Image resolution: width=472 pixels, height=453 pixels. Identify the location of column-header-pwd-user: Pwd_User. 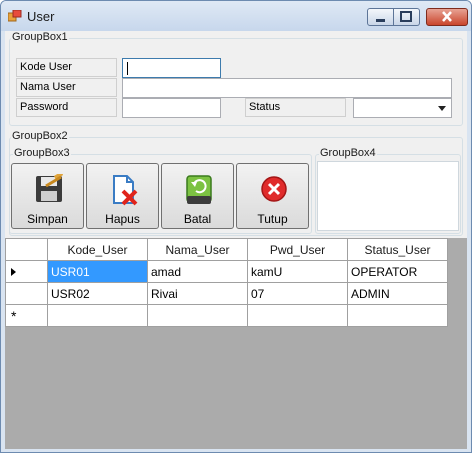
(297, 249).